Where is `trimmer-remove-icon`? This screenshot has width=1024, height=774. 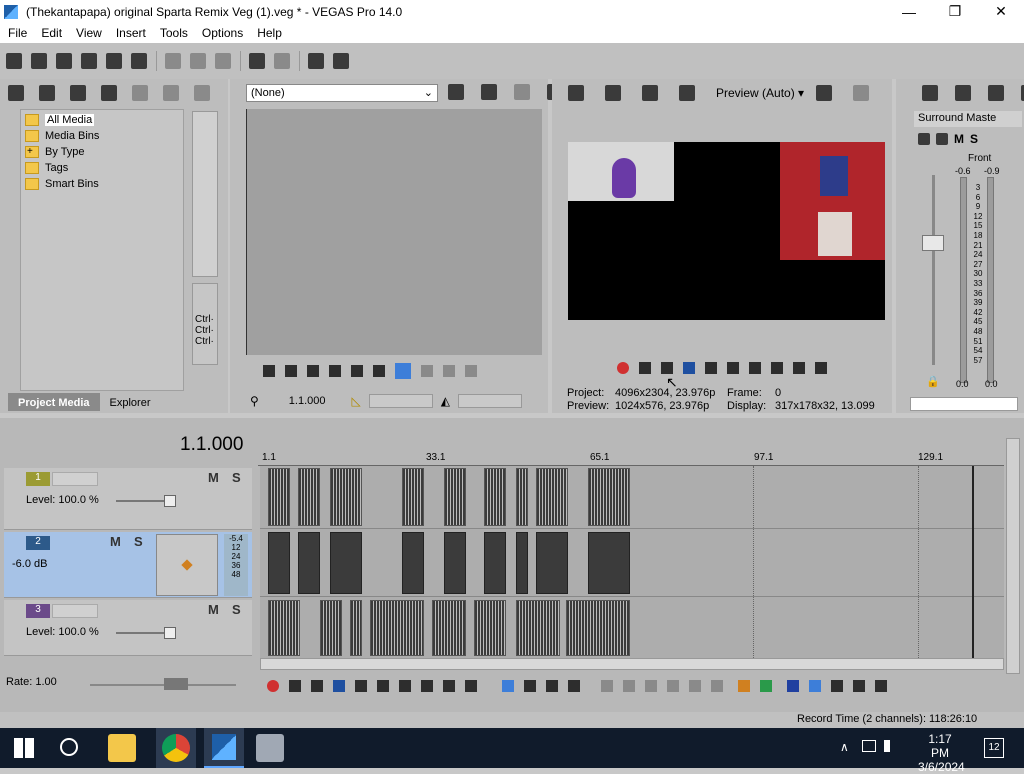
trimmer-remove-icon is located at coordinates (522, 92).